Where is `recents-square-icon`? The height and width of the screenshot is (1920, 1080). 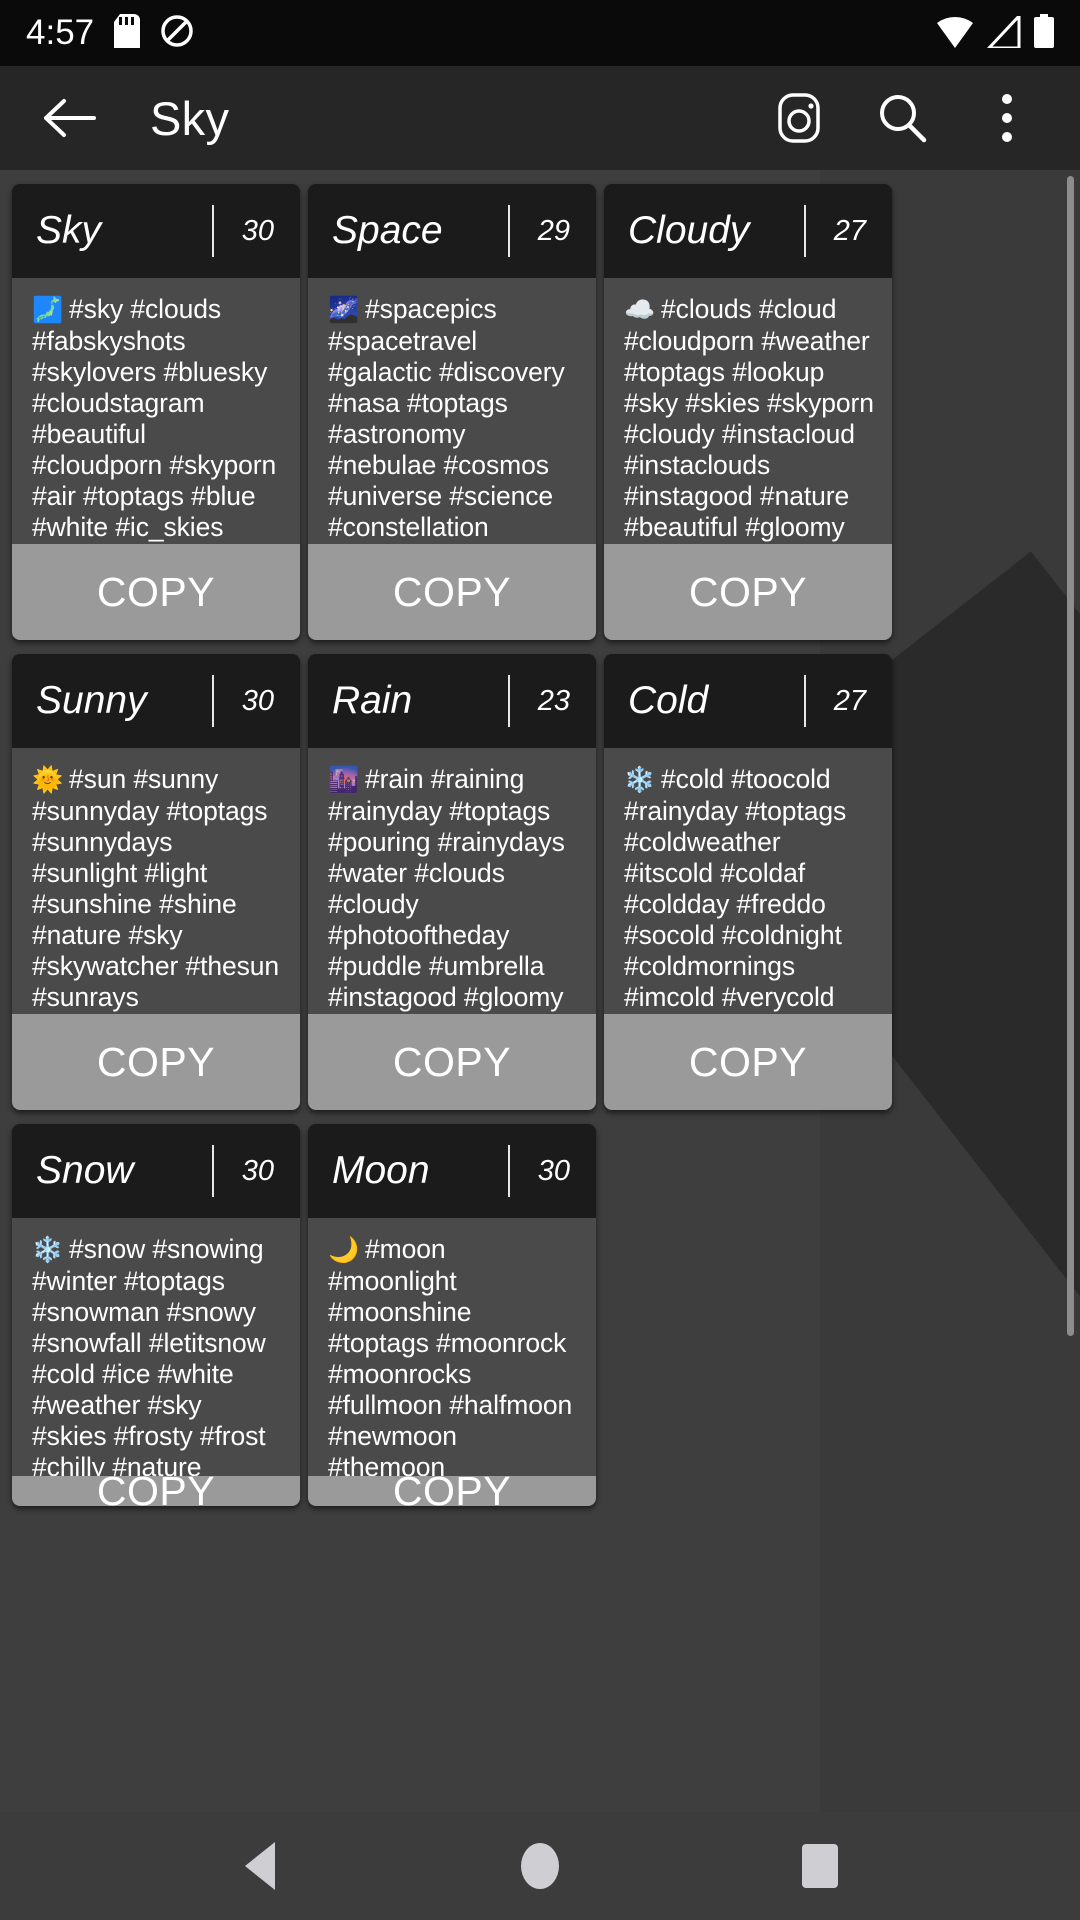
recents-square-icon is located at coordinates (820, 1866).